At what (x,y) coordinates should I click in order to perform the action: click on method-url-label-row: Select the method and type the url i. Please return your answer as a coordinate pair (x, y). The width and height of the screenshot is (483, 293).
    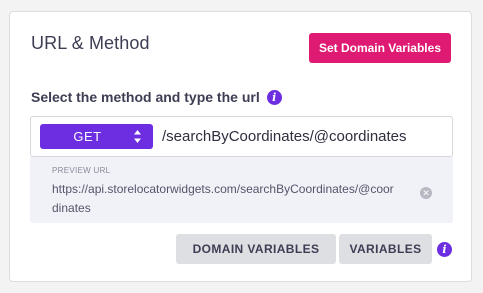
    Looking at the image, I should click on (156, 97).